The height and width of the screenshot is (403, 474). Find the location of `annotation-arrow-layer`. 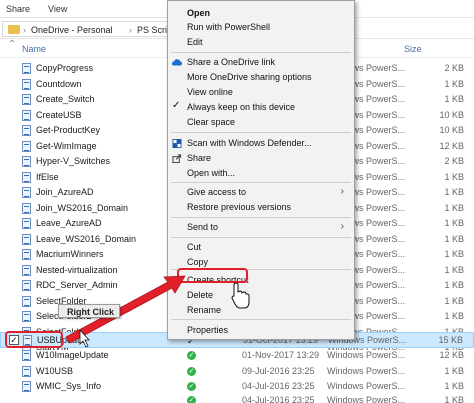

annotation-arrow-layer is located at coordinates (157, 311).